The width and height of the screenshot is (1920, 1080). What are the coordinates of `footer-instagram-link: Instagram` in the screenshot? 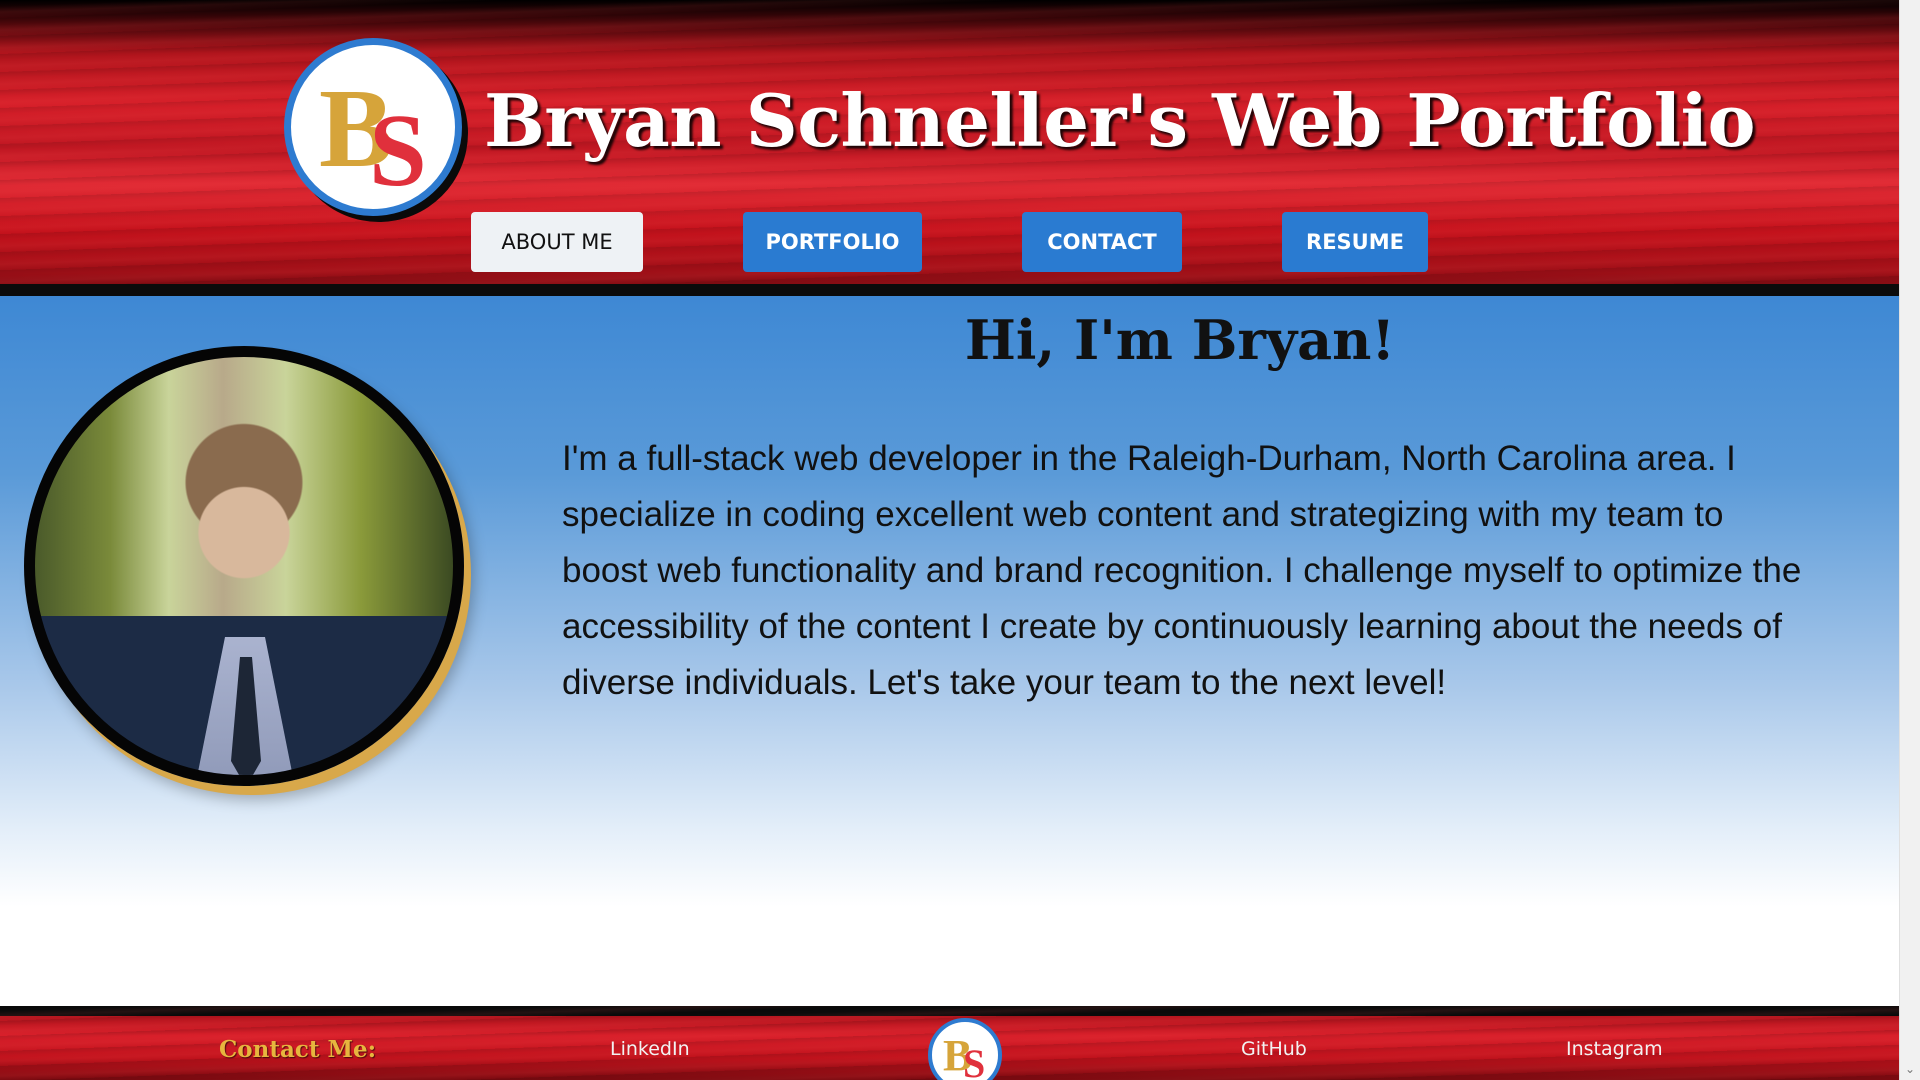 It's located at (1614, 1049).